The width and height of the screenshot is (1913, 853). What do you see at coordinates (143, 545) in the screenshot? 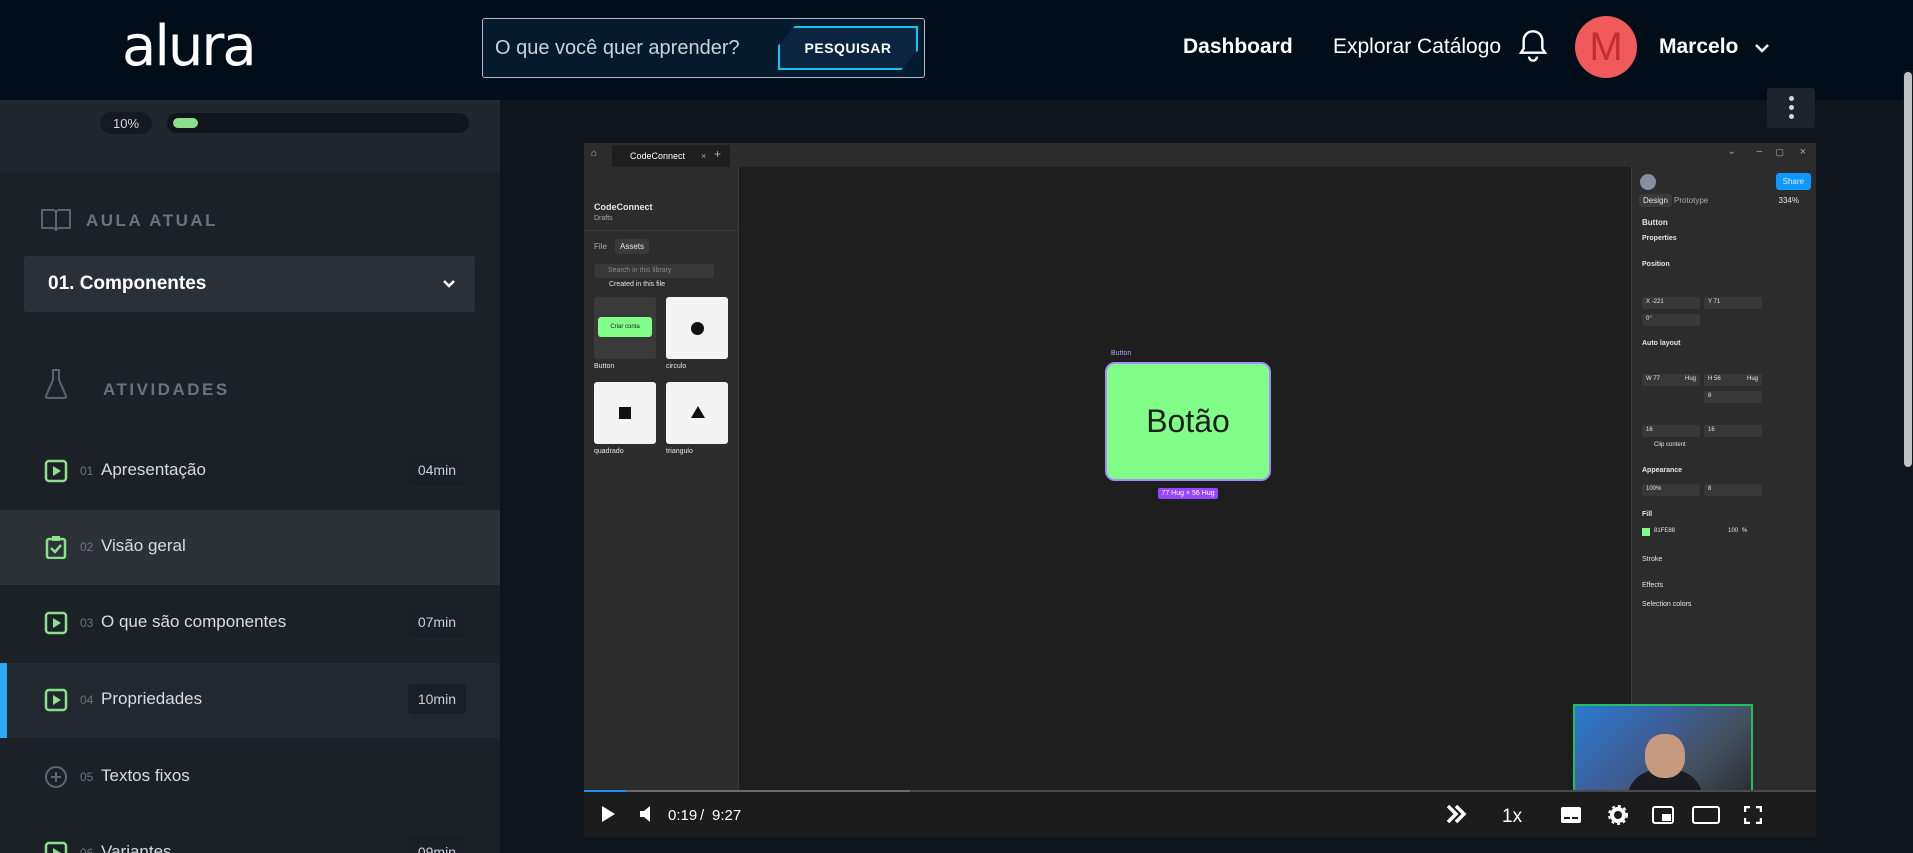
I see `activity-title: Visão geral` at bounding box center [143, 545].